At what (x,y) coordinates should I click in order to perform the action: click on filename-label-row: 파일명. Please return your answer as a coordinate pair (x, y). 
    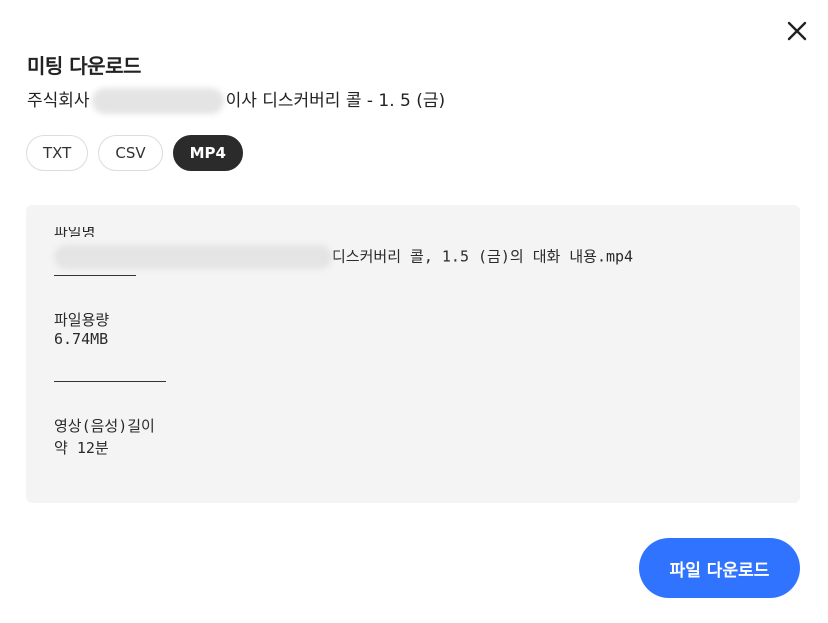
    Looking at the image, I should click on (74, 232).